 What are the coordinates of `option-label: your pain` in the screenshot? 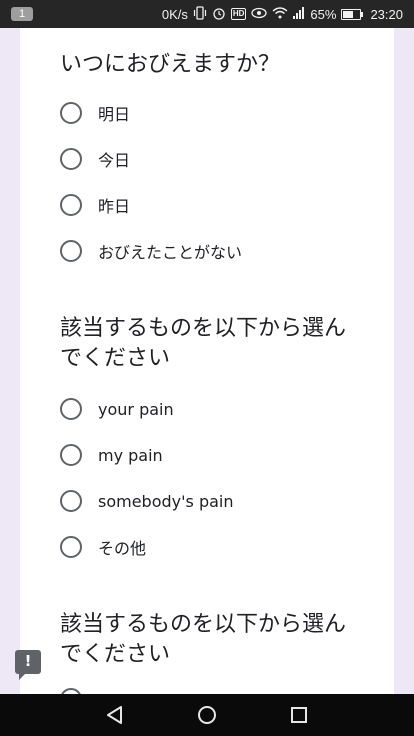 It's located at (136, 409).